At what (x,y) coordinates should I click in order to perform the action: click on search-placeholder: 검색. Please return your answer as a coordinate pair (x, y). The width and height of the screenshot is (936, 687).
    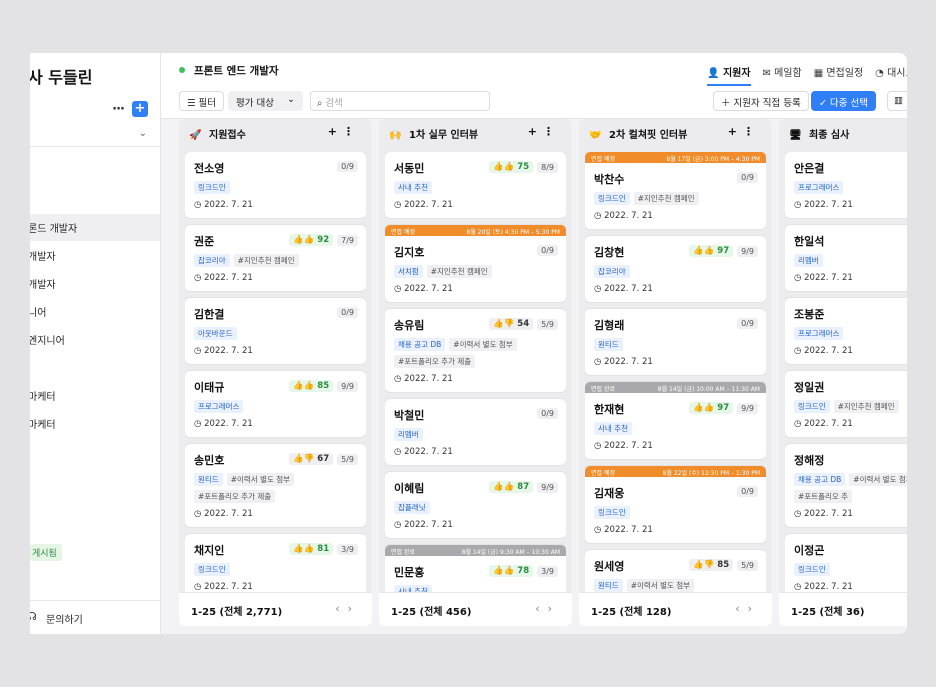
    Looking at the image, I should click on (334, 103).